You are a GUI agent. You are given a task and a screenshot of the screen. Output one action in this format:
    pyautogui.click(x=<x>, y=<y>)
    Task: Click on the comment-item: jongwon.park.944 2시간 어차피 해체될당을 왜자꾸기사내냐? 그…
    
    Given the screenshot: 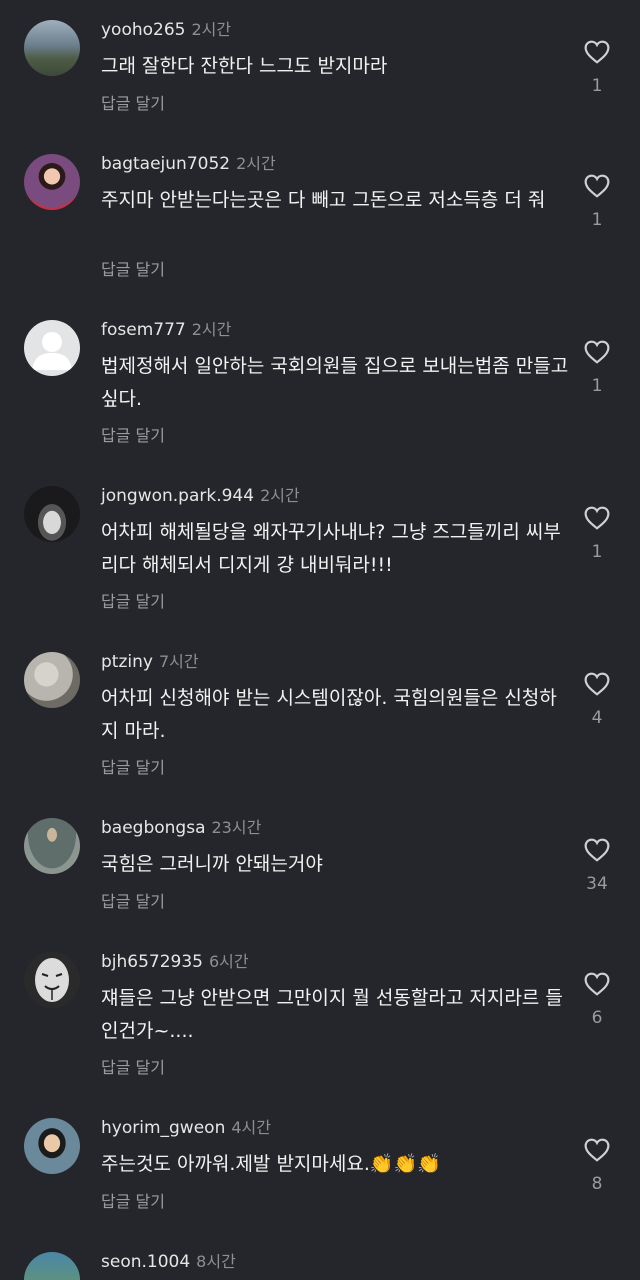 What is the action you would take?
    pyautogui.click(x=320, y=549)
    